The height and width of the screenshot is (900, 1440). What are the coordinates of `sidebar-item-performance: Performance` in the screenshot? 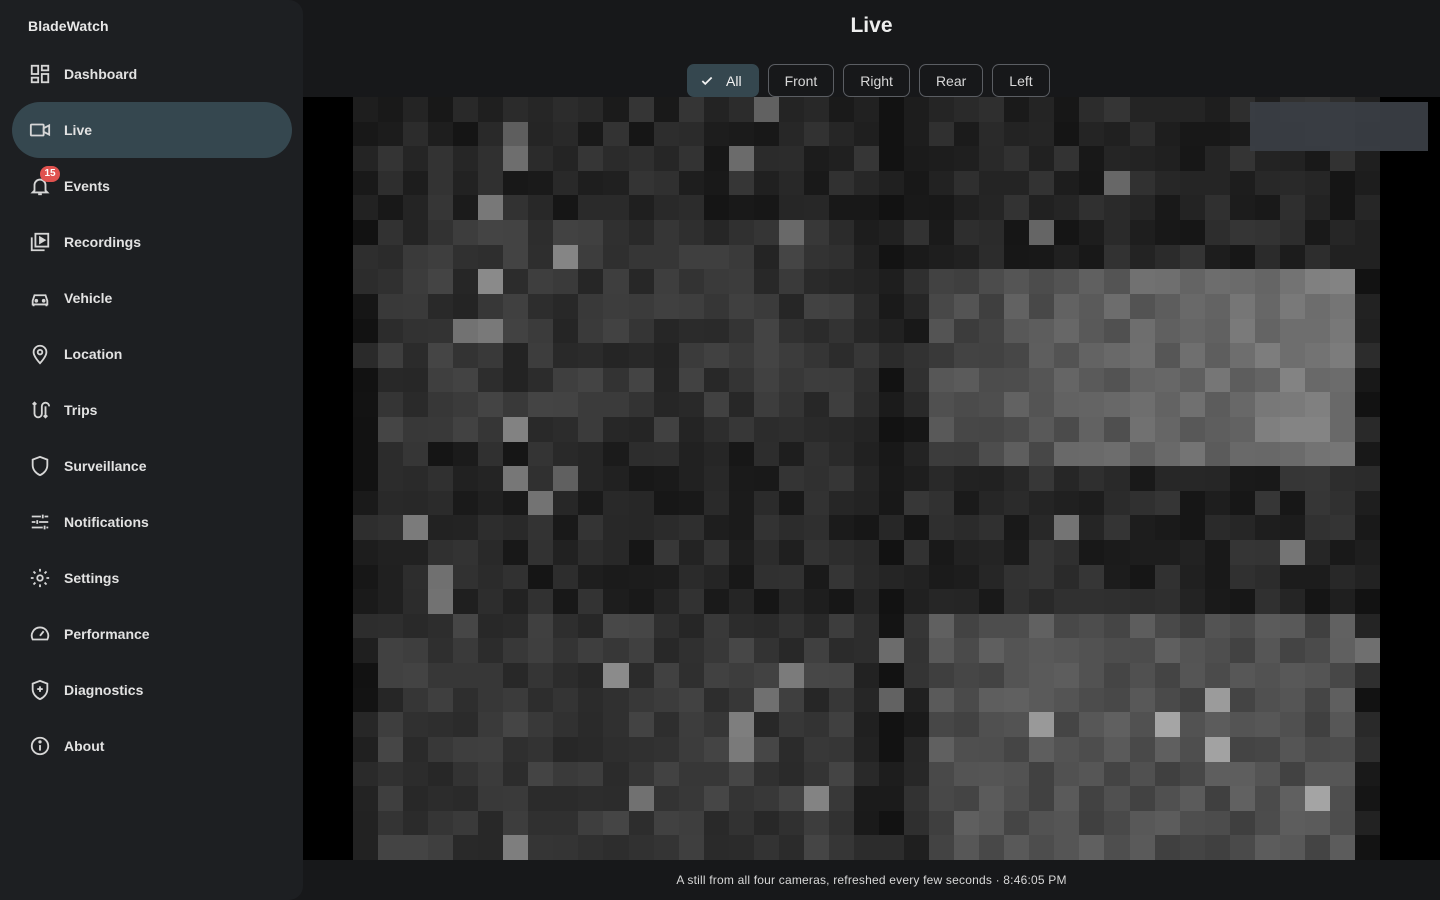 It's located at (152, 634).